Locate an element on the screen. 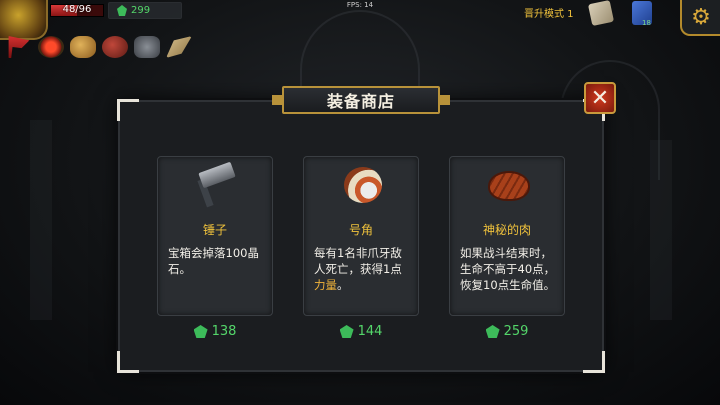 The height and width of the screenshot is (405, 720). ascension-mode-label: 晋升模式 1 is located at coordinates (549, 14).